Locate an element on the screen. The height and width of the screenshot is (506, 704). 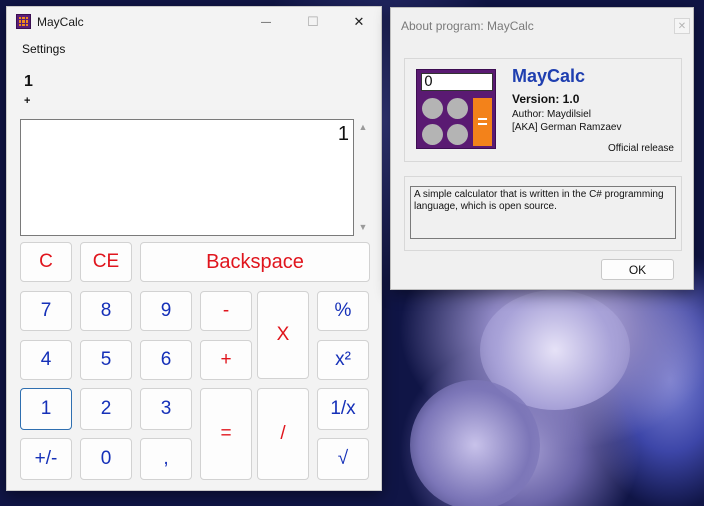
calculator-app-icon is located at coordinates (23, 21).